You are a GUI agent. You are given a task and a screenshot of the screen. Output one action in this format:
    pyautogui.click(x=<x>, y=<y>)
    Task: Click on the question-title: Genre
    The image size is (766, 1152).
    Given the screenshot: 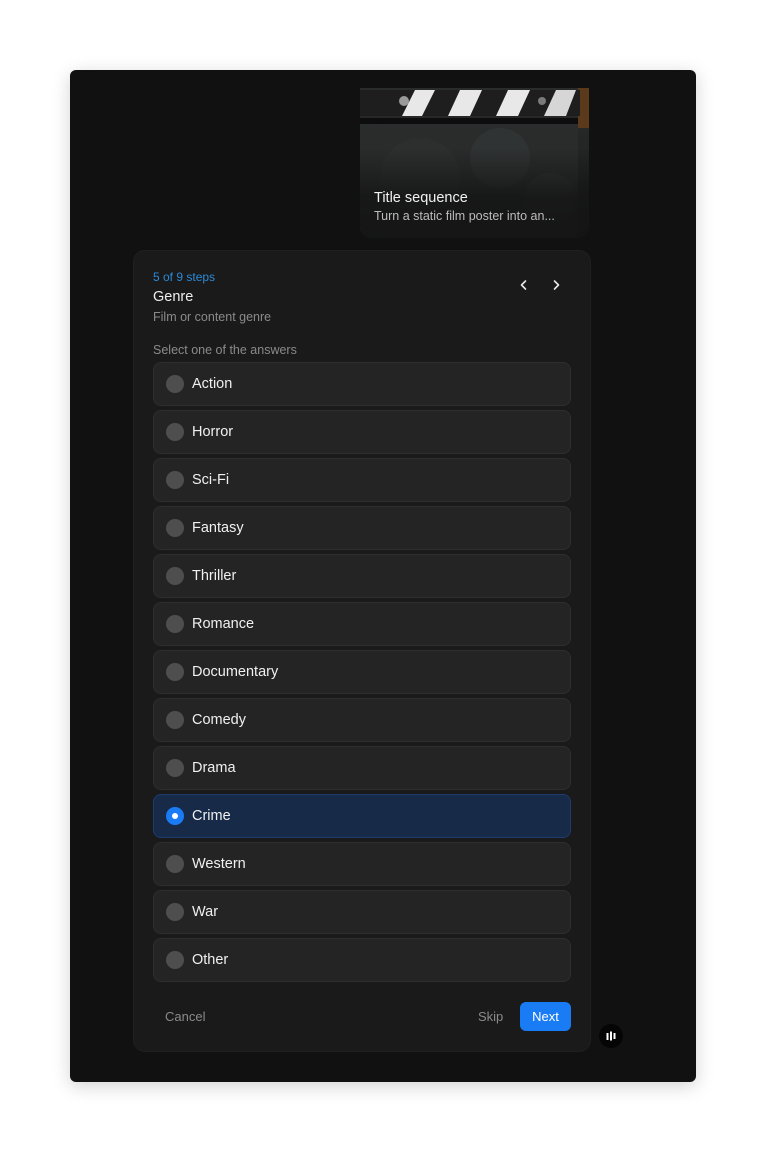 What is the action you would take?
    pyautogui.click(x=173, y=297)
    